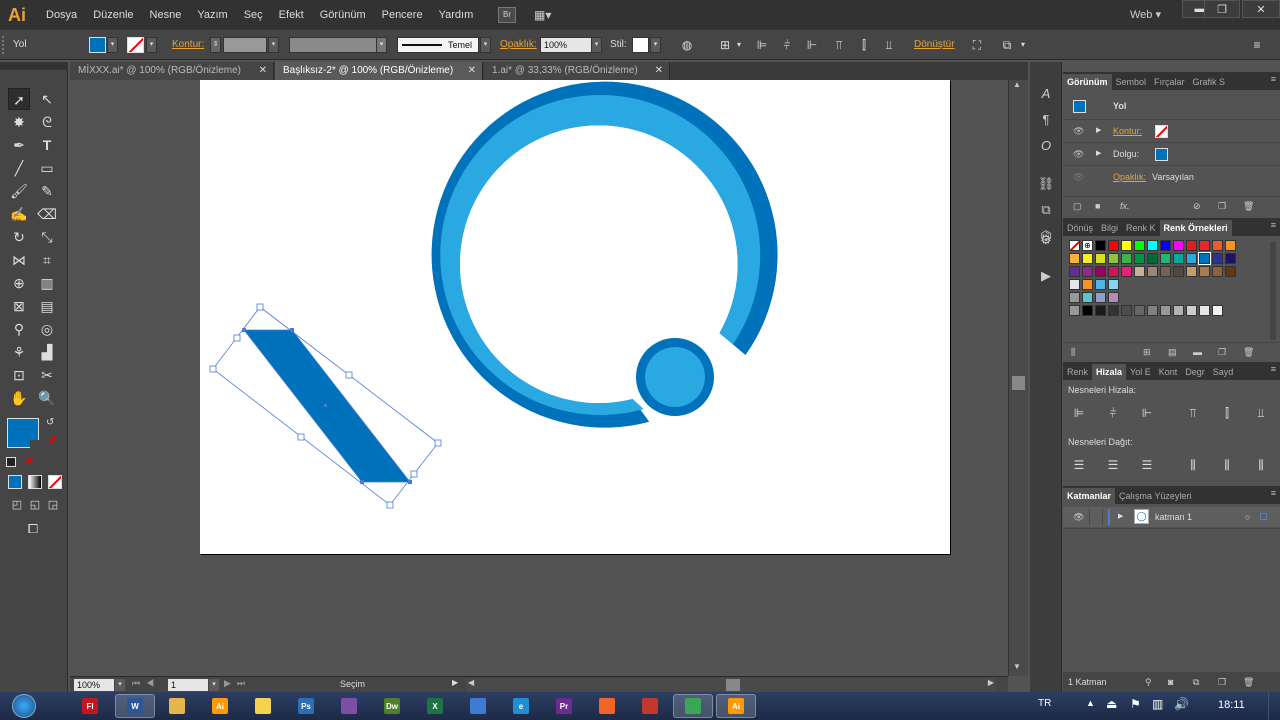 This screenshot has width=1280, height=720. I want to click on scroll-right-icon: ▶, so click(991, 682).